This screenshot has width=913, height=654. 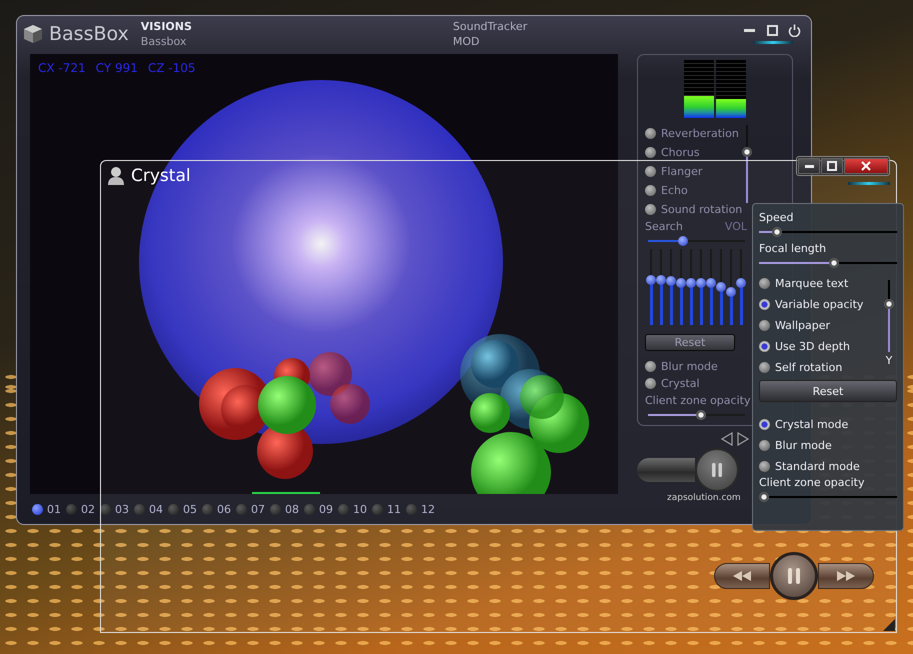 What do you see at coordinates (680, 152) in the screenshot?
I see `option-label: Chorus` at bounding box center [680, 152].